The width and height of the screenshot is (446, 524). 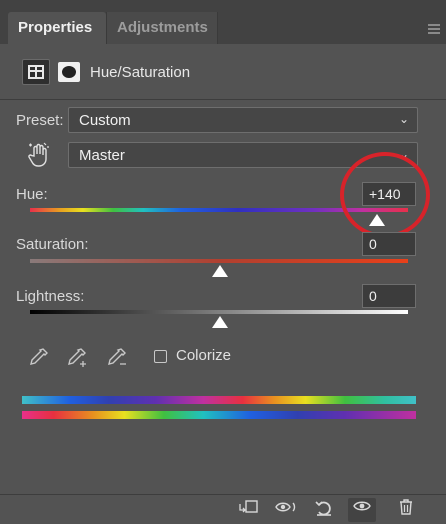 I want to click on saturation-slider-thumb, so click(x=220, y=271).